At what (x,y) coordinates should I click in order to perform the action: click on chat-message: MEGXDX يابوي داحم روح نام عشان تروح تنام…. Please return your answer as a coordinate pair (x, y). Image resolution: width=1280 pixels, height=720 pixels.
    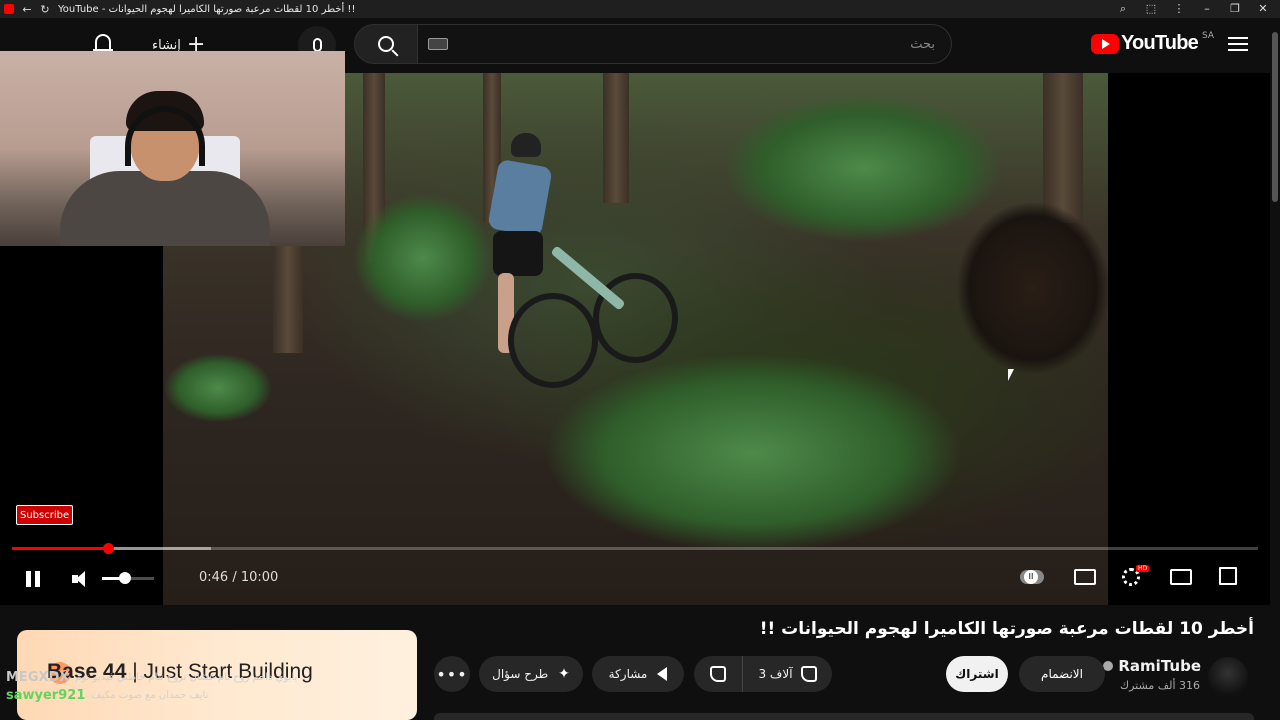
    Looking at the image, I should click on (151, 678).